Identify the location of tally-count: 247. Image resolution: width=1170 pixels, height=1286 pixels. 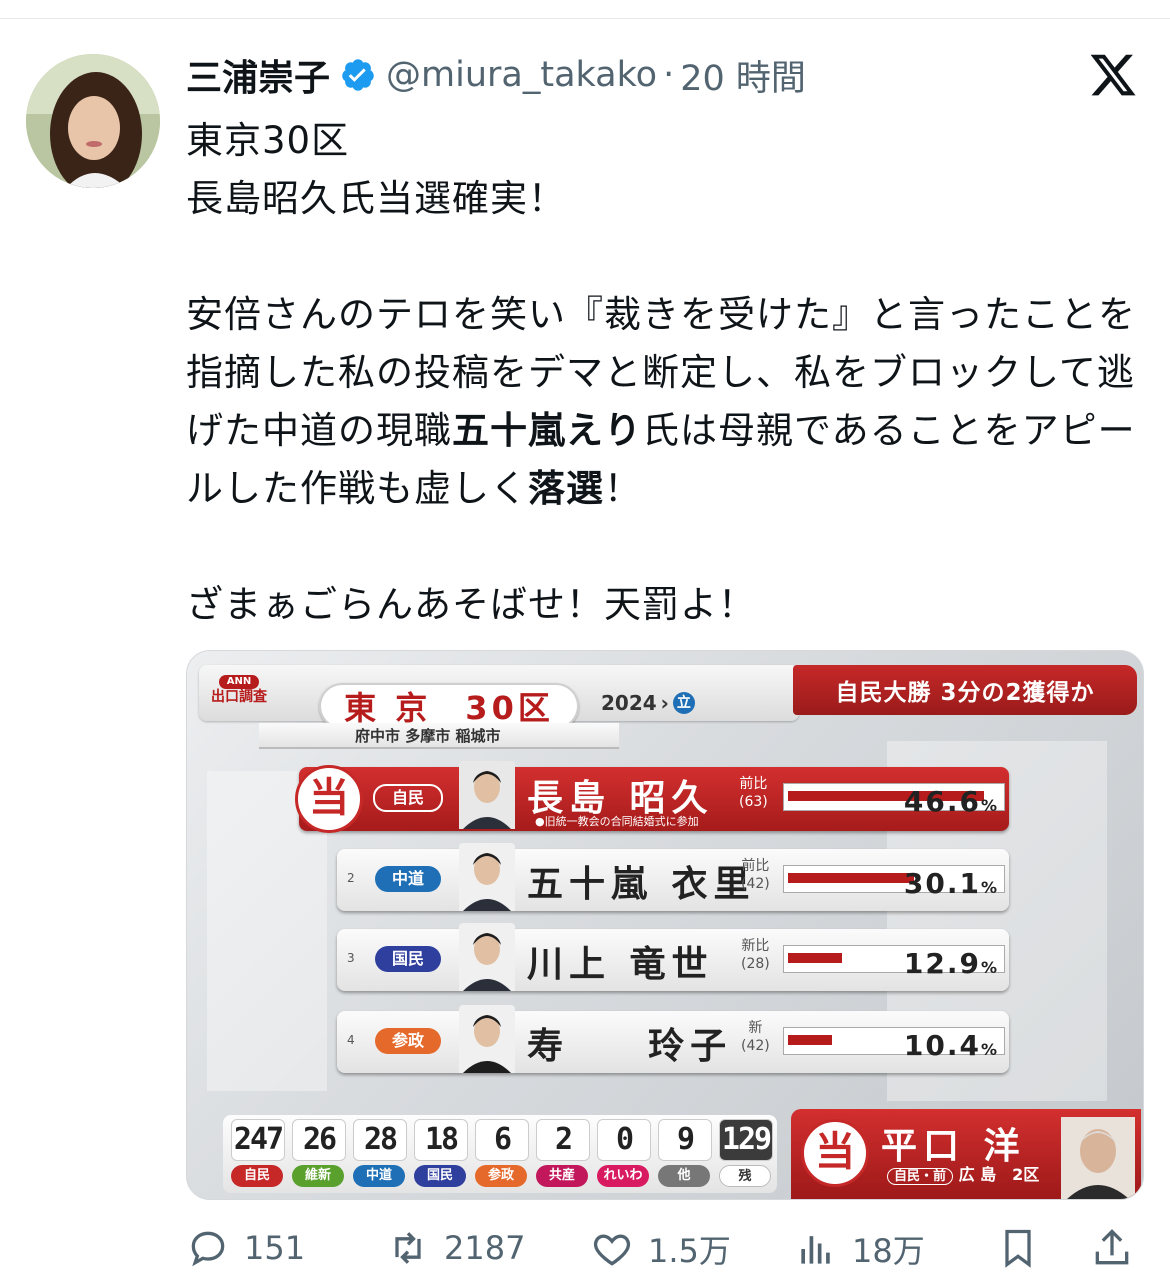
(258, 1140).